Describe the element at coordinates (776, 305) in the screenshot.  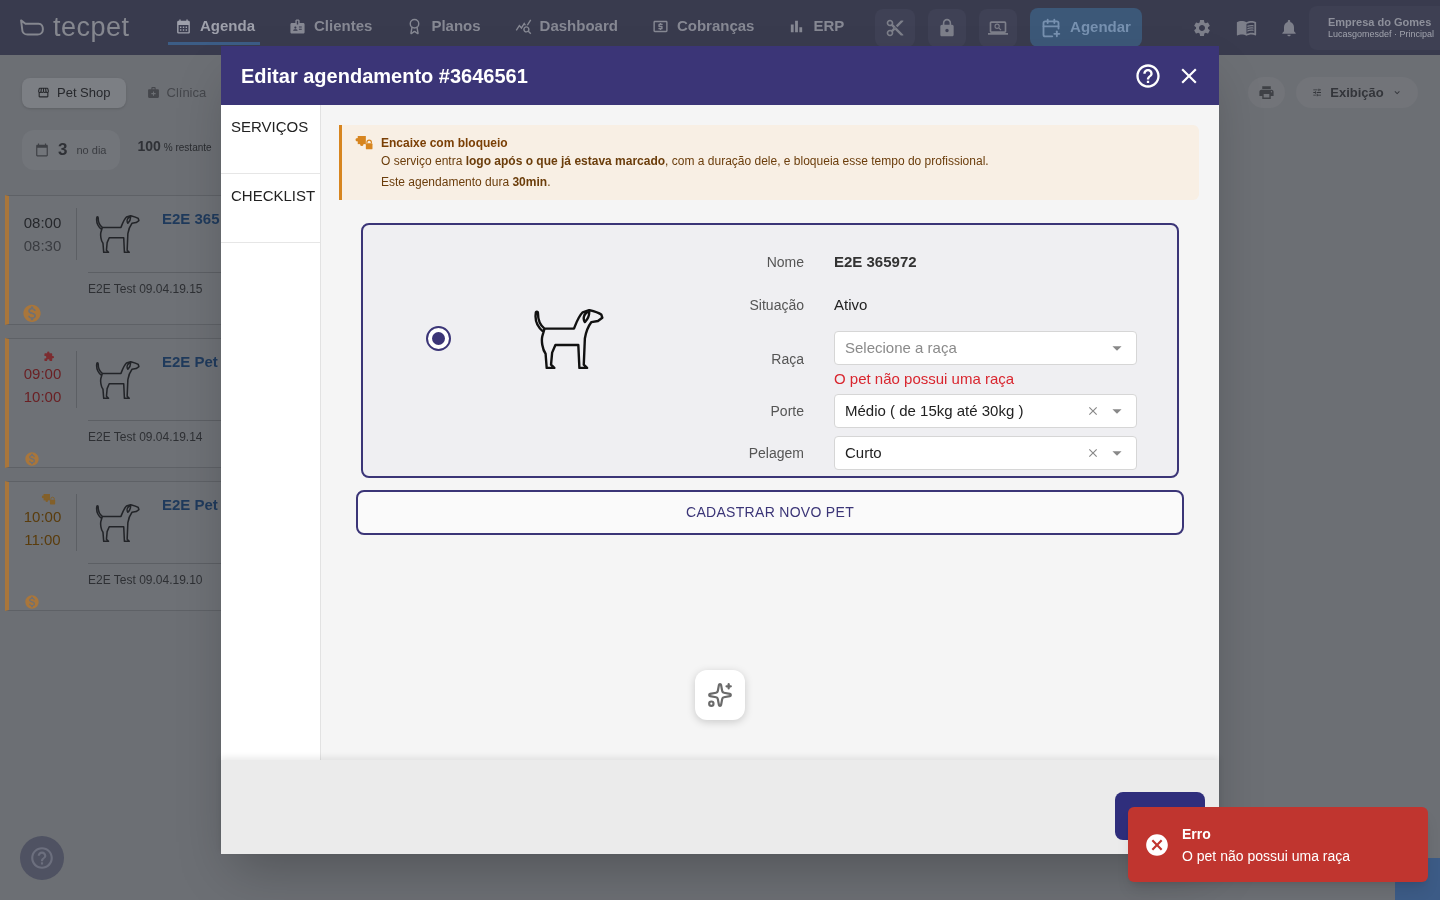
I see `field-label: Situação` at that location.